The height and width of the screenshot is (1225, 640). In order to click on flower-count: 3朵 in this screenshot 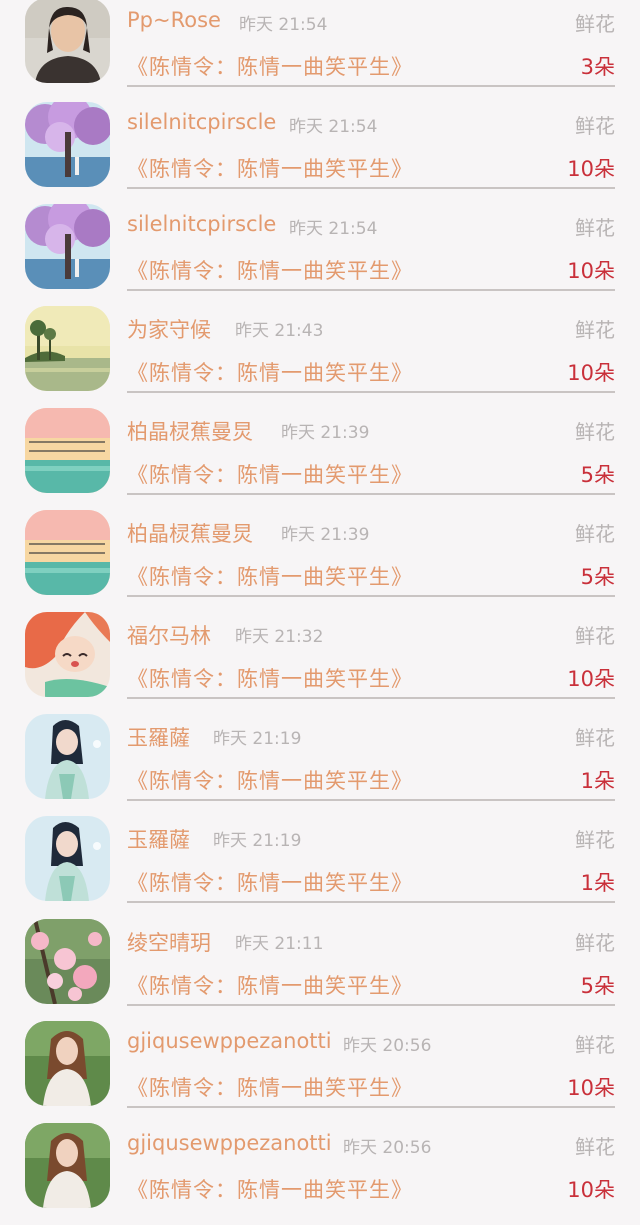, I will do `click(597, 67)`.